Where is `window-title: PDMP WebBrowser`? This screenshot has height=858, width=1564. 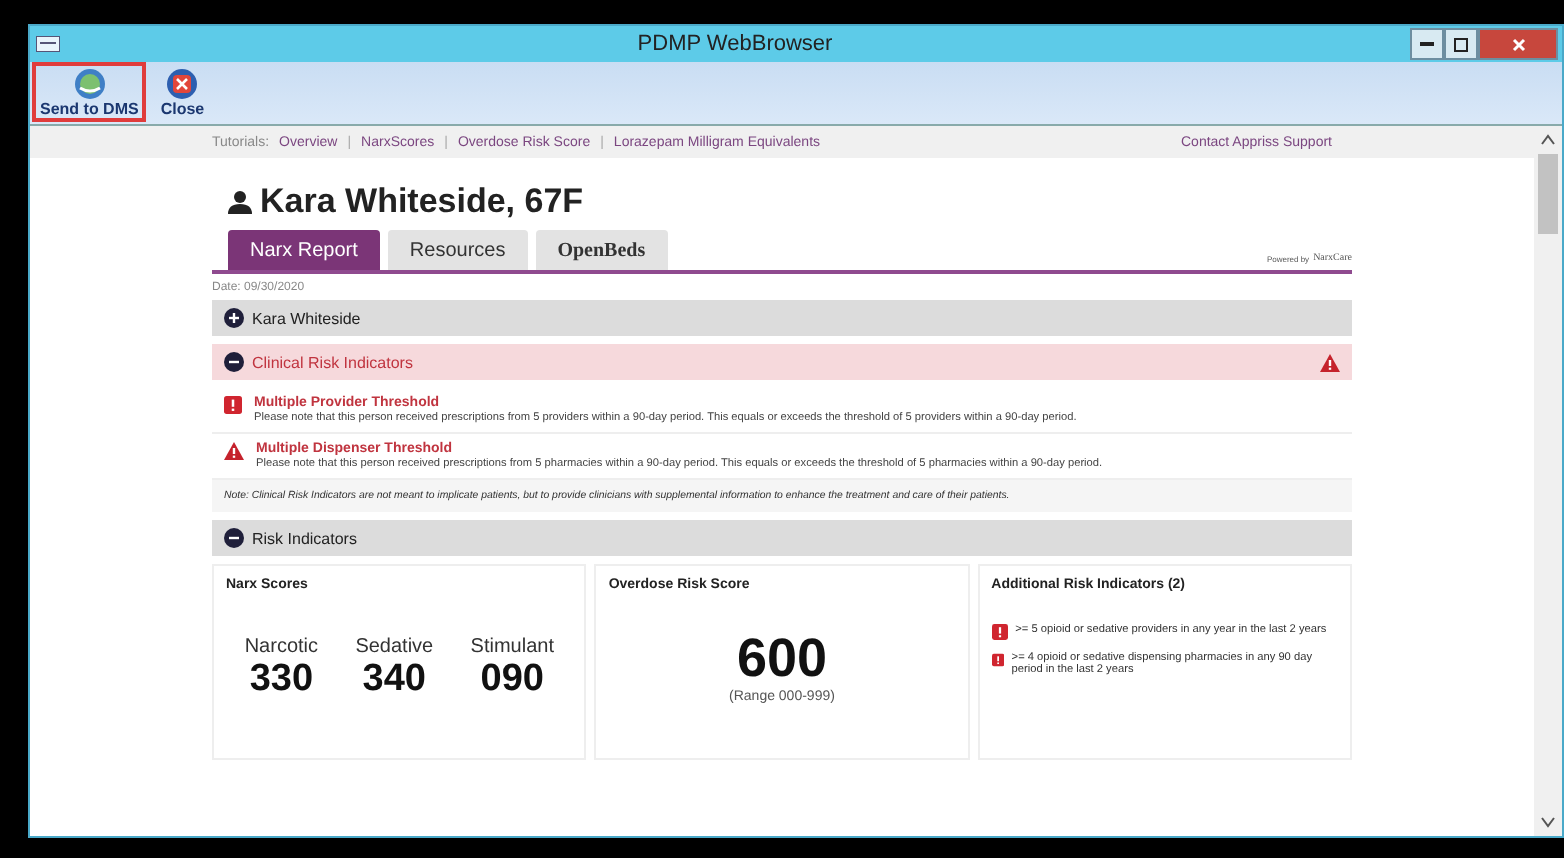
window-title: PDMP WebBrowser is located at coordinates (735, 44).